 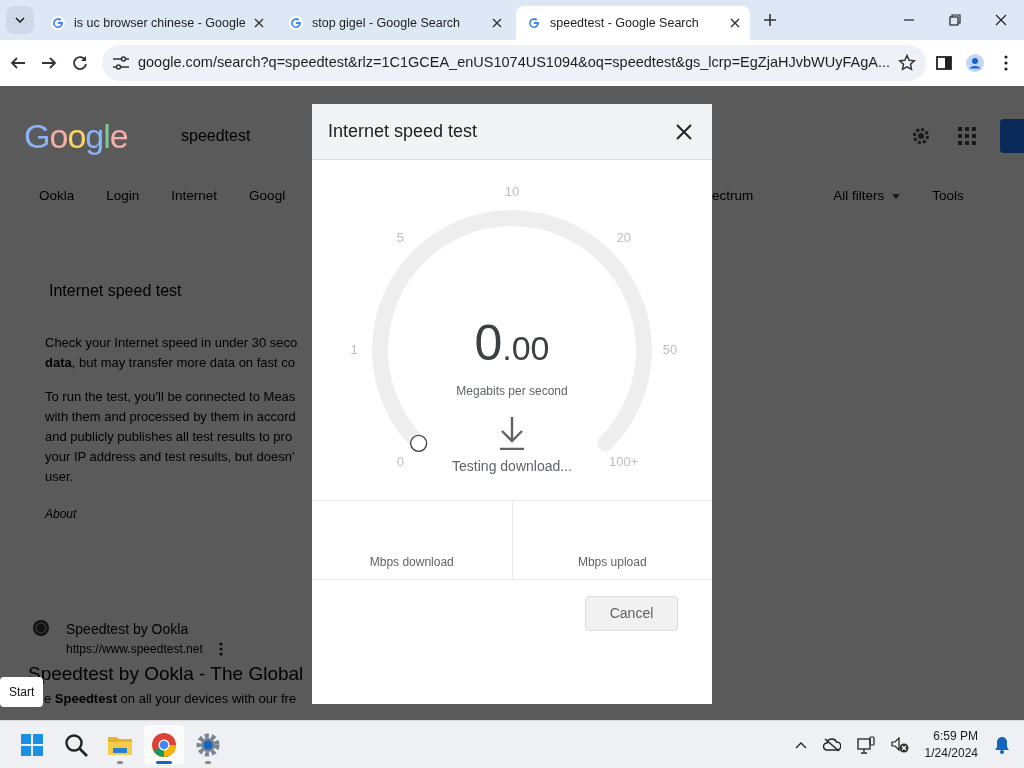 I want to click on chrome-icon, so click(x=164, y=744).